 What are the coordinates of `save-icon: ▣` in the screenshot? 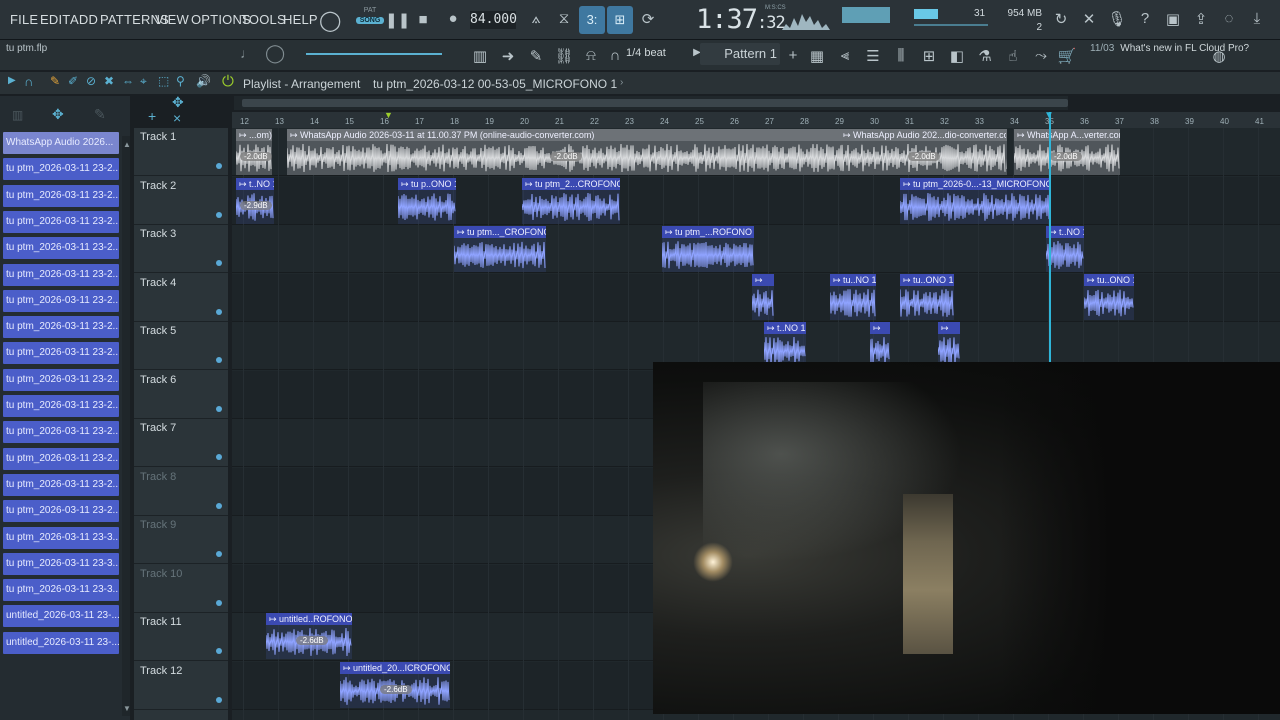 It's located at (1173, 19).